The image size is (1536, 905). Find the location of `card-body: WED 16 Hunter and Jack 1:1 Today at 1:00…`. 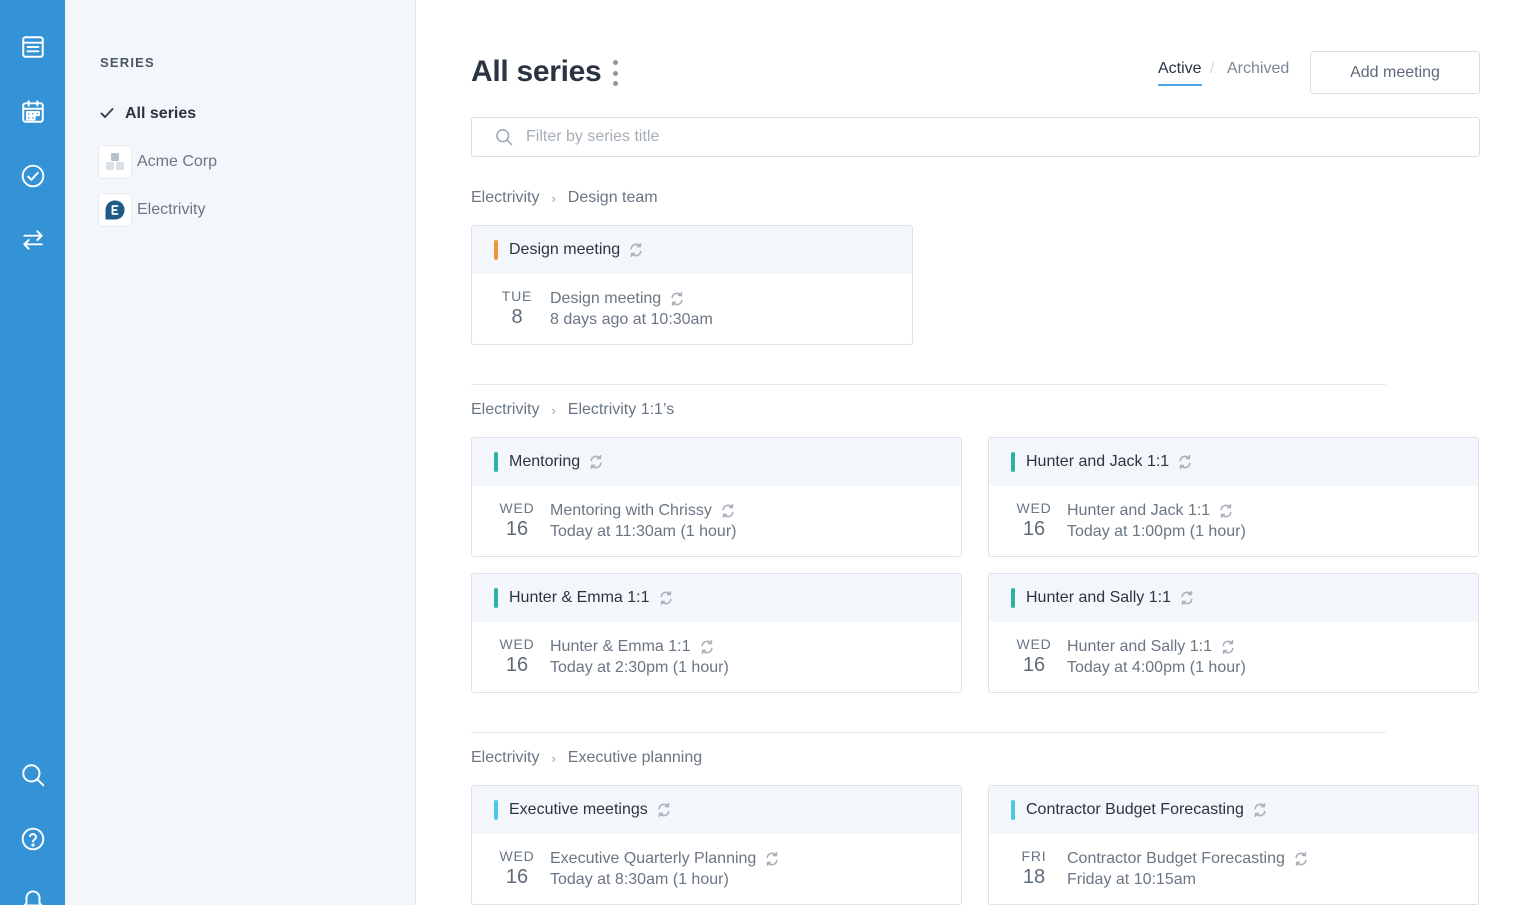

card-body: WED 16 Hunter and Jack 1:1 Today at 1:00… is located at coordinates (1233, 521).